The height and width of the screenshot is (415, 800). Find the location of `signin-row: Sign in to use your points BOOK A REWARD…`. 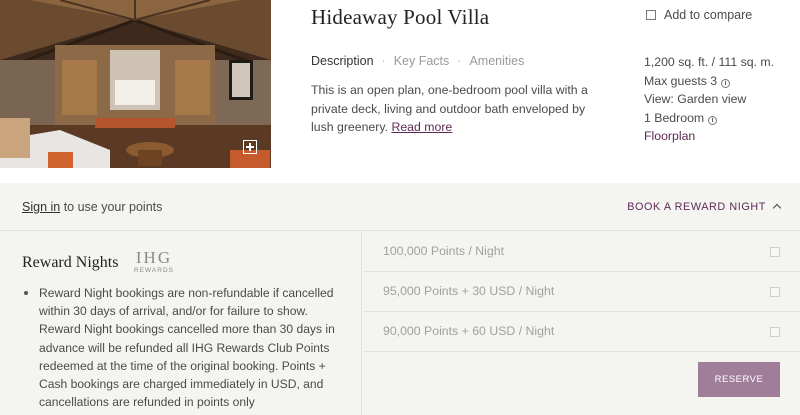

signin-row: Sign in to use your points BOOK A REWARD… is located at coordinates (400, 207).